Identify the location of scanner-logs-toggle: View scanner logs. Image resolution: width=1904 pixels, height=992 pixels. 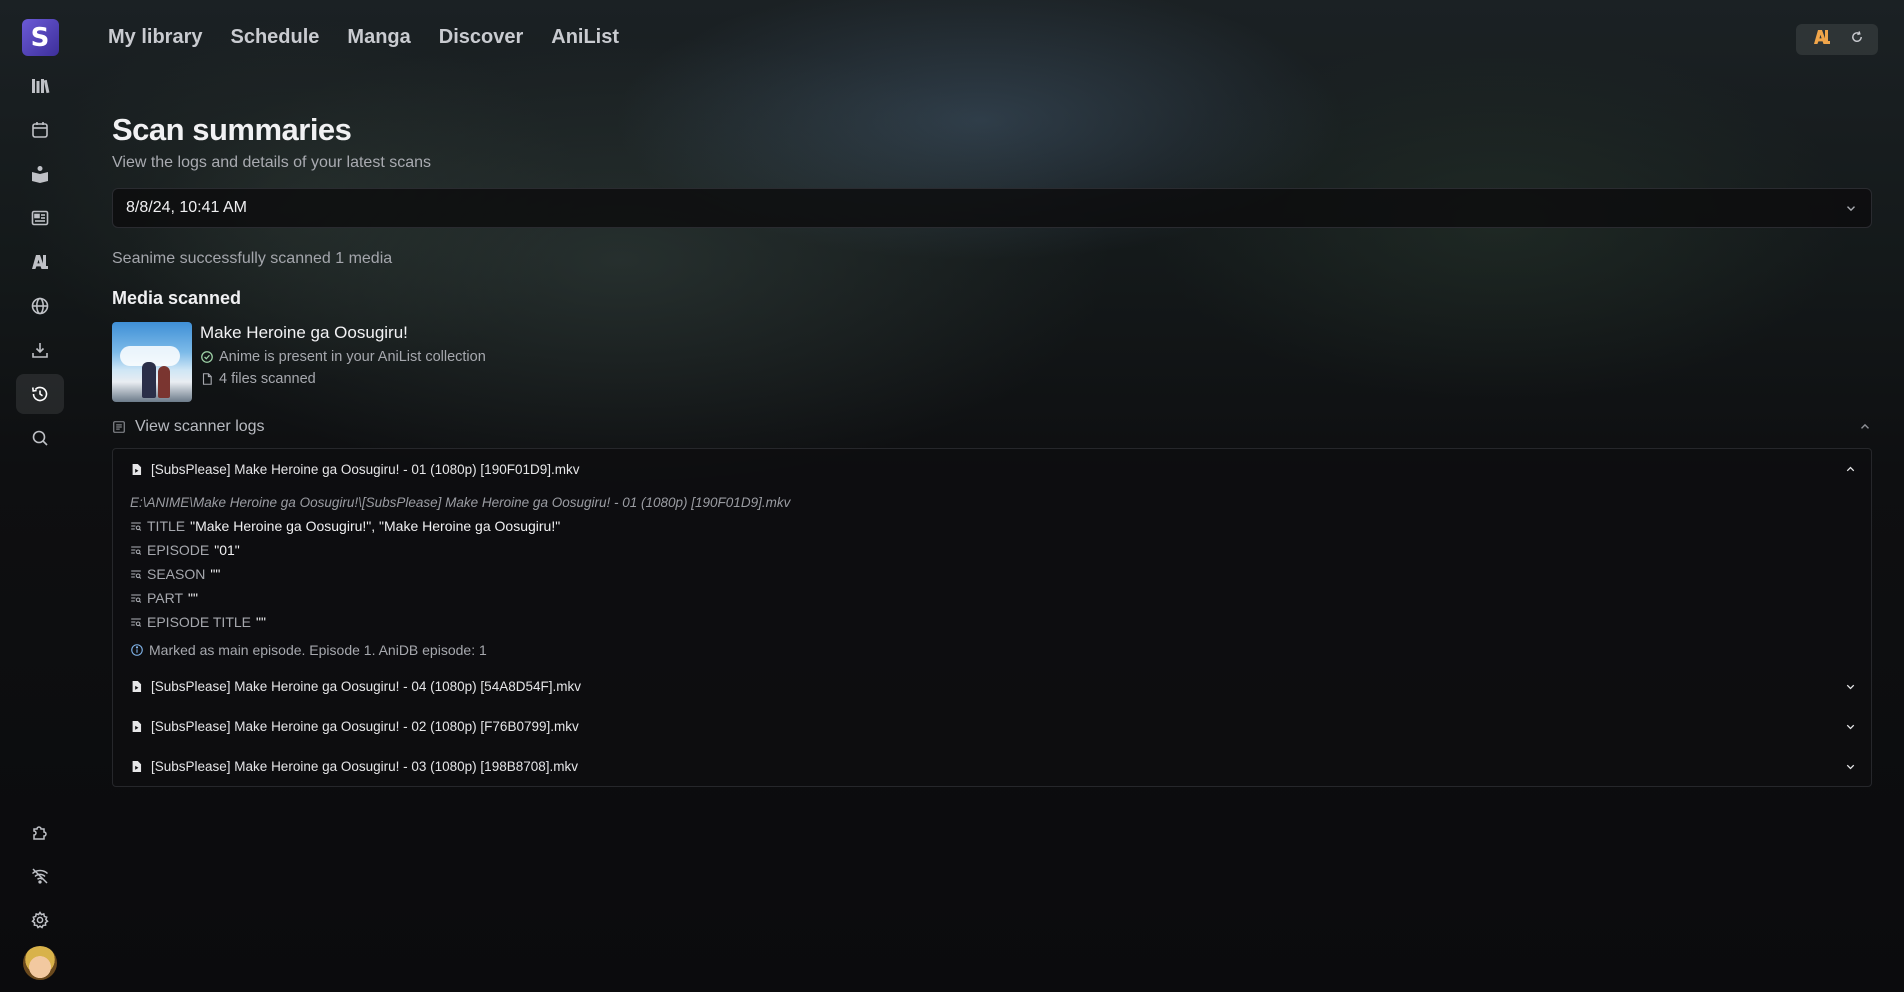
(992, 427).